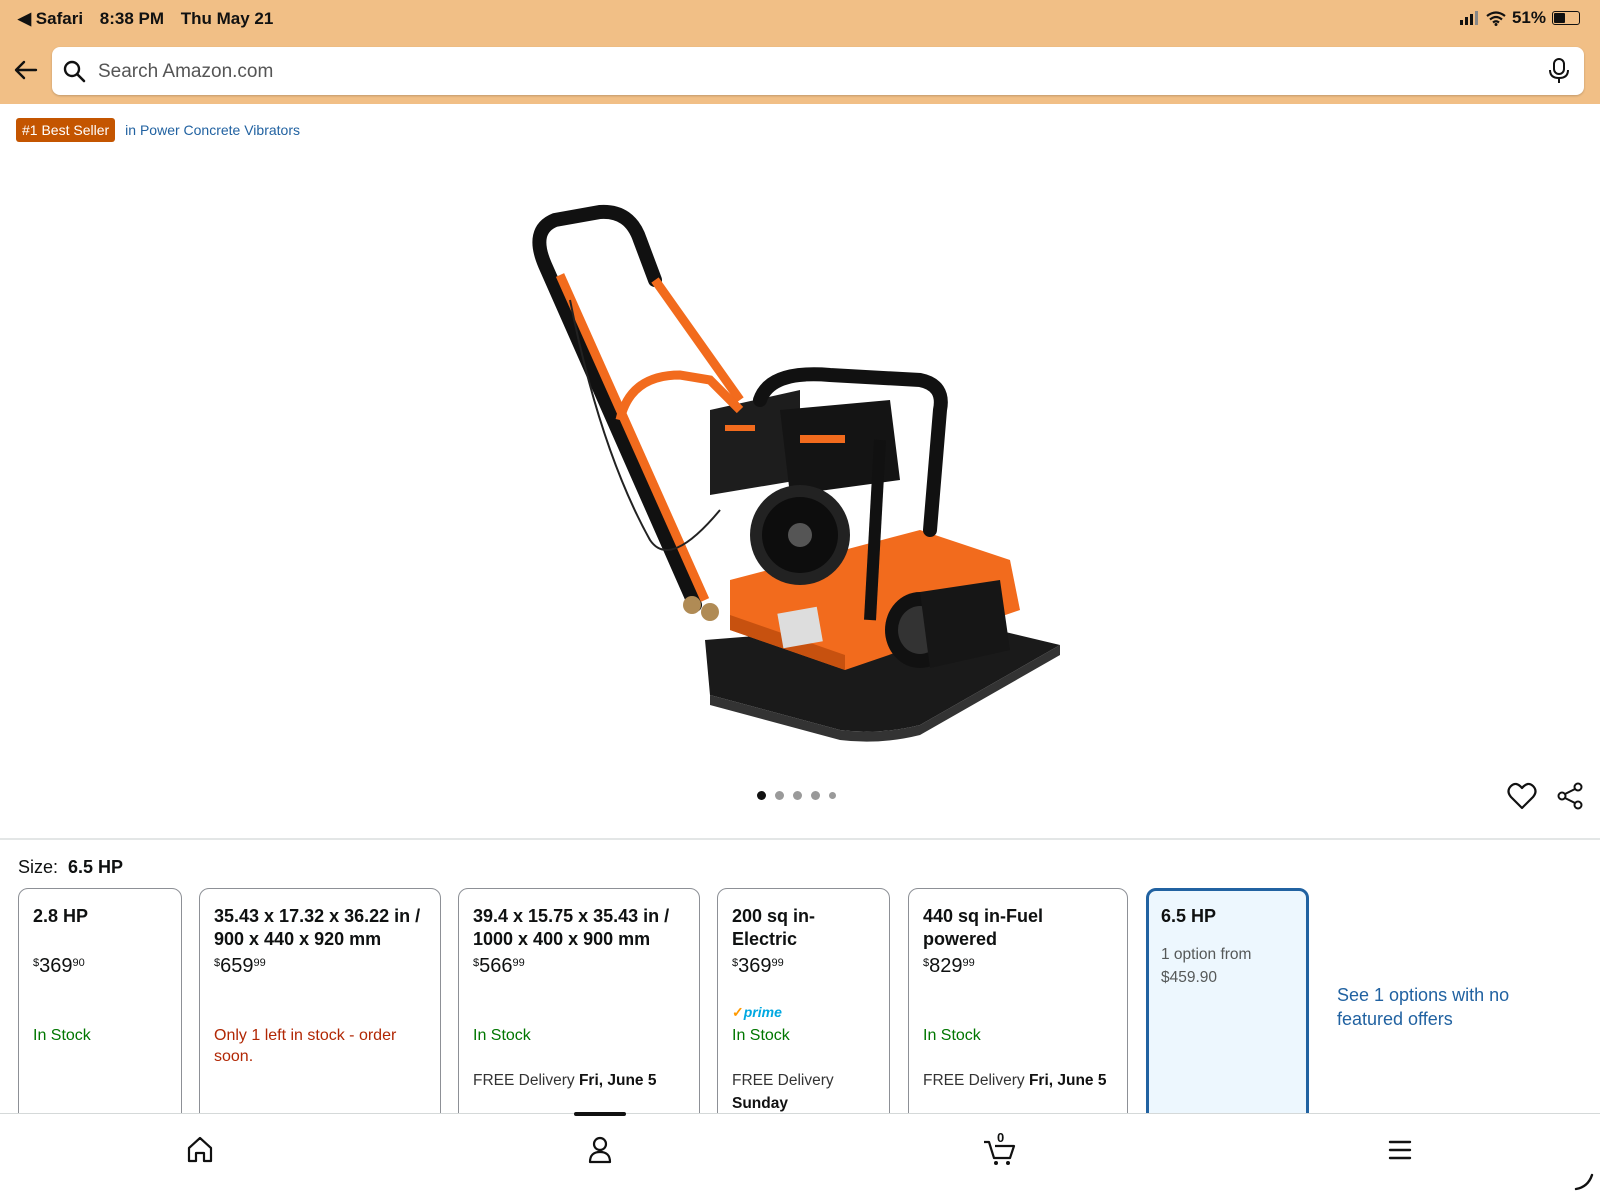  I want to click on menu-icon, so click(1400, 1150).